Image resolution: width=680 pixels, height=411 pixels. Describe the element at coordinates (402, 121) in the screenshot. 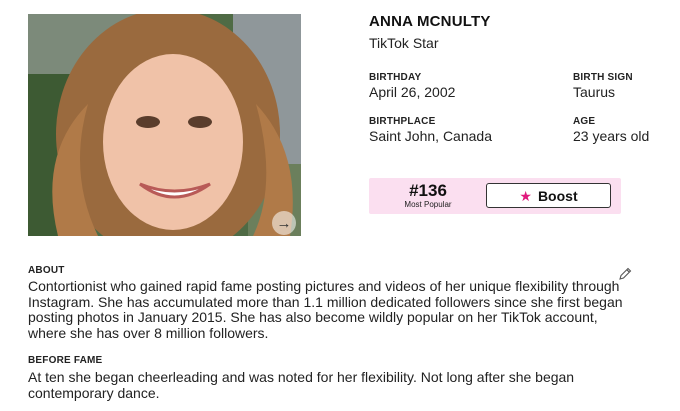

I see `birthplace-label: BIRTHPLACE` at that location.